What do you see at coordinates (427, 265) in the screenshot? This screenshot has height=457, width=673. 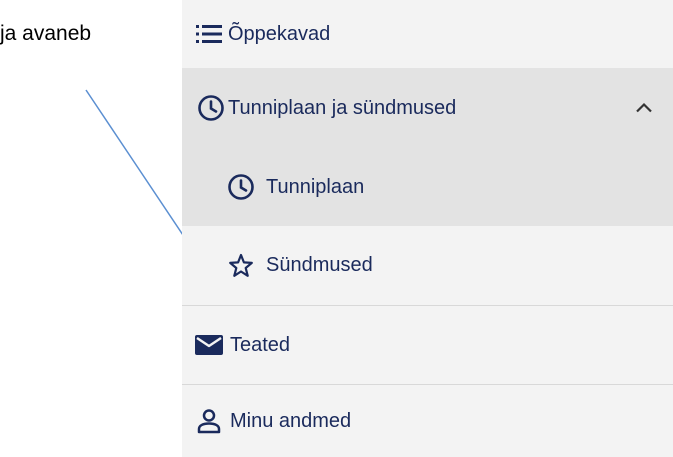 I see `submenu-item-sundmused: Sündmused` at bounding box center [427, 265].